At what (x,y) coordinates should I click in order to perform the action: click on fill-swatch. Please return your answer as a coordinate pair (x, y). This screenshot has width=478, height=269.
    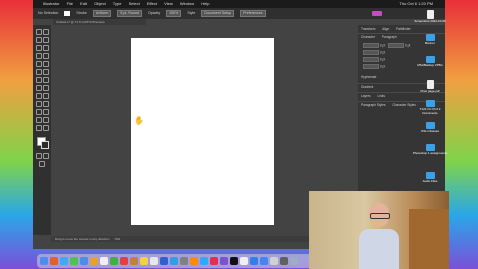
    Looking at the image, I should click on (67, 13).